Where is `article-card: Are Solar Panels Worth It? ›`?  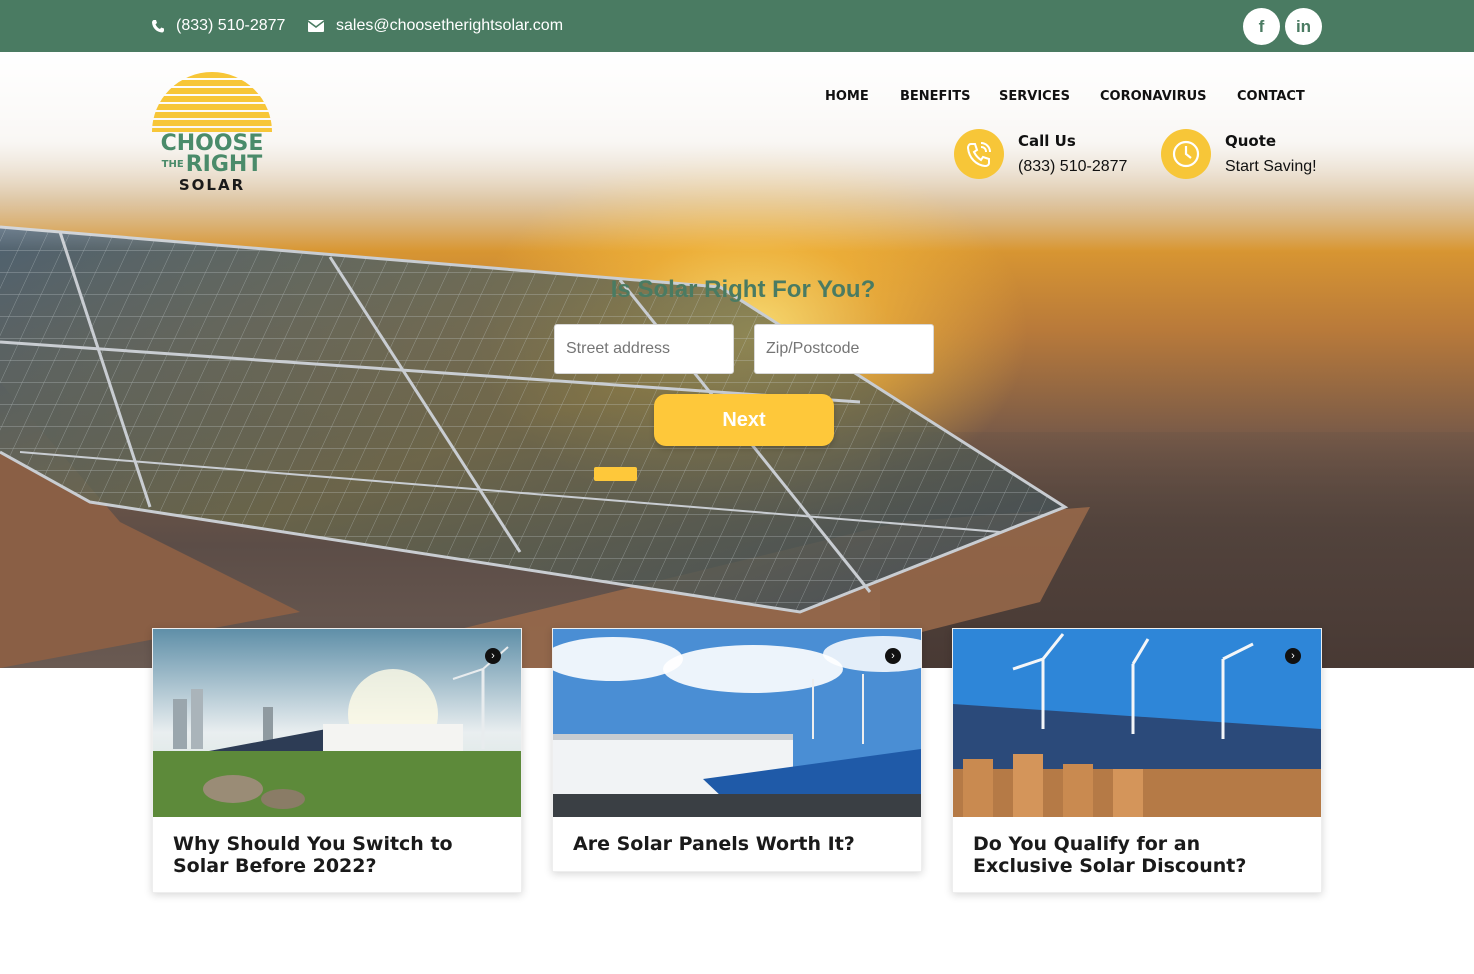
article-card: Are Solar Panels Worth It? › is located at coordinates (737, 750).